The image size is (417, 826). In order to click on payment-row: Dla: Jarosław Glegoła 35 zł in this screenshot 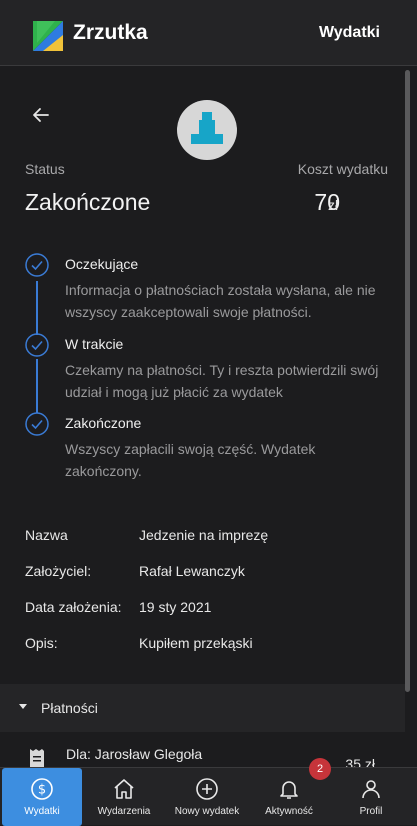, I will do `click(202, 749)`.